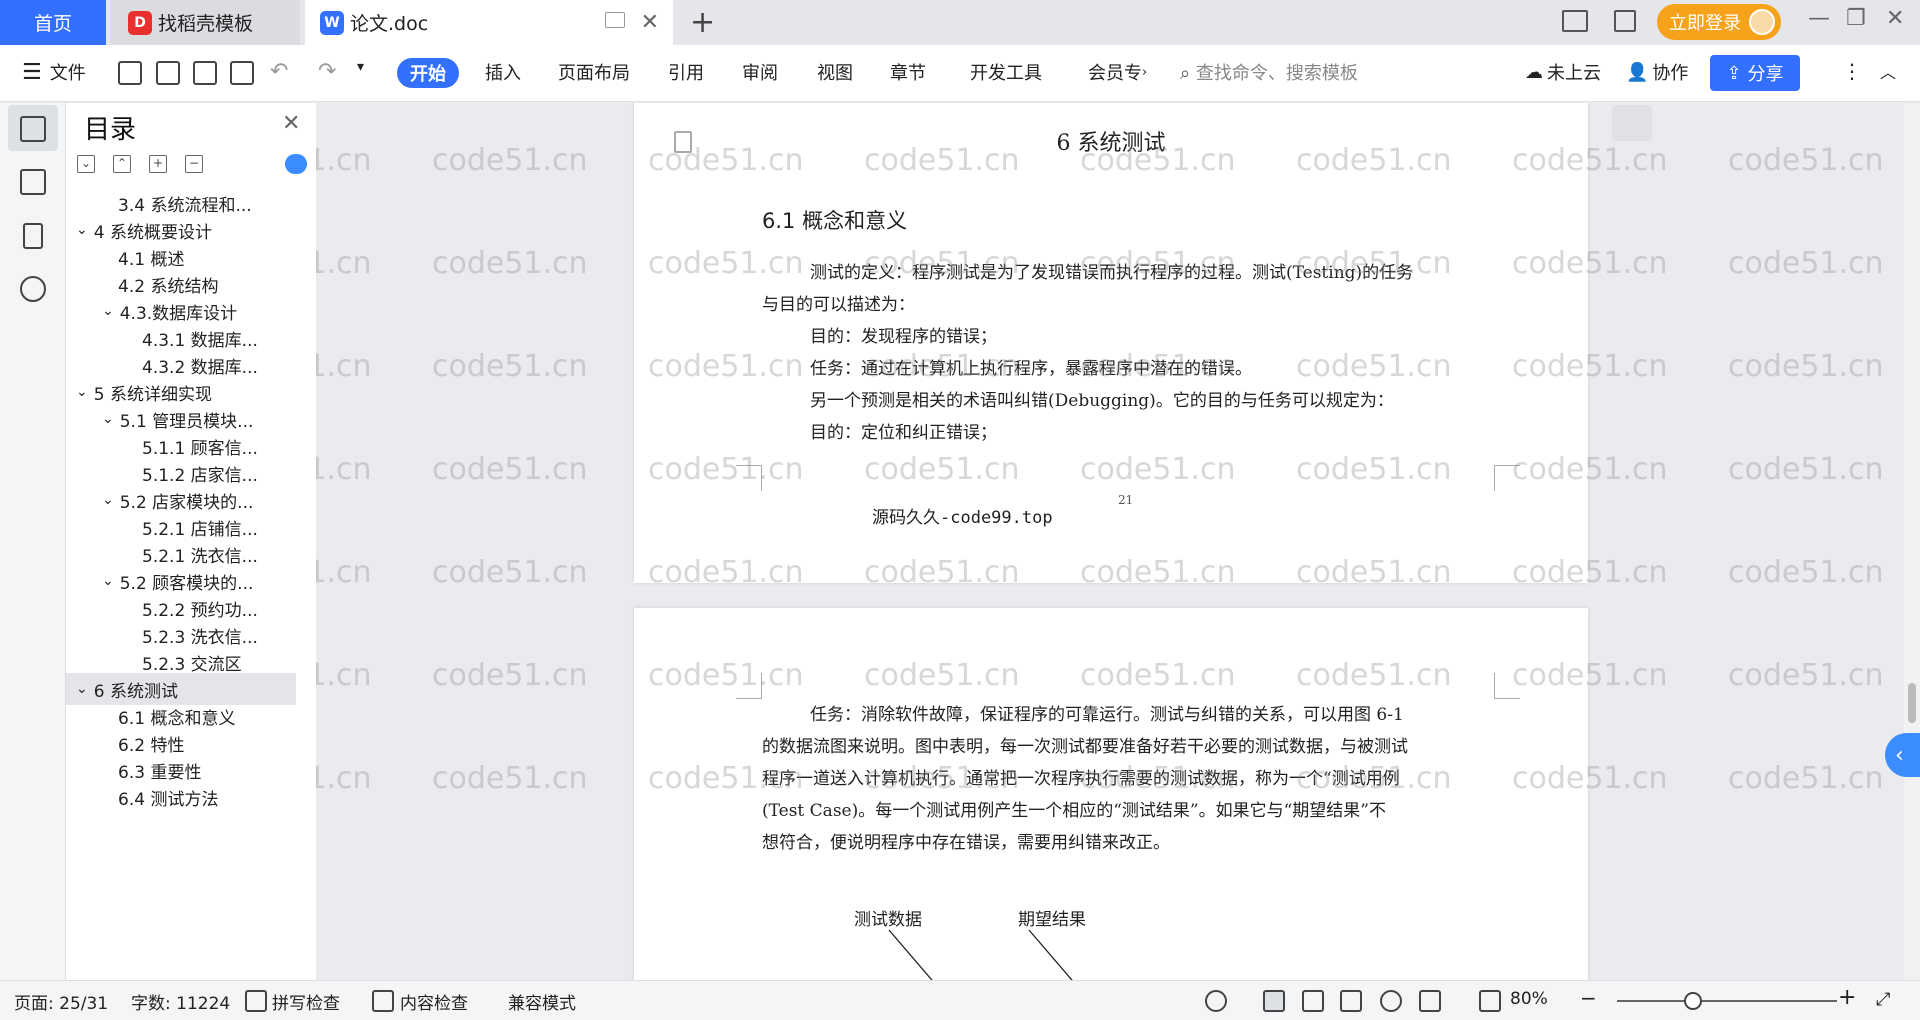  What do you see at coordinates (615, 20) in the screenshot?
I see `monitor-icon` at bounding box center [615, 20].